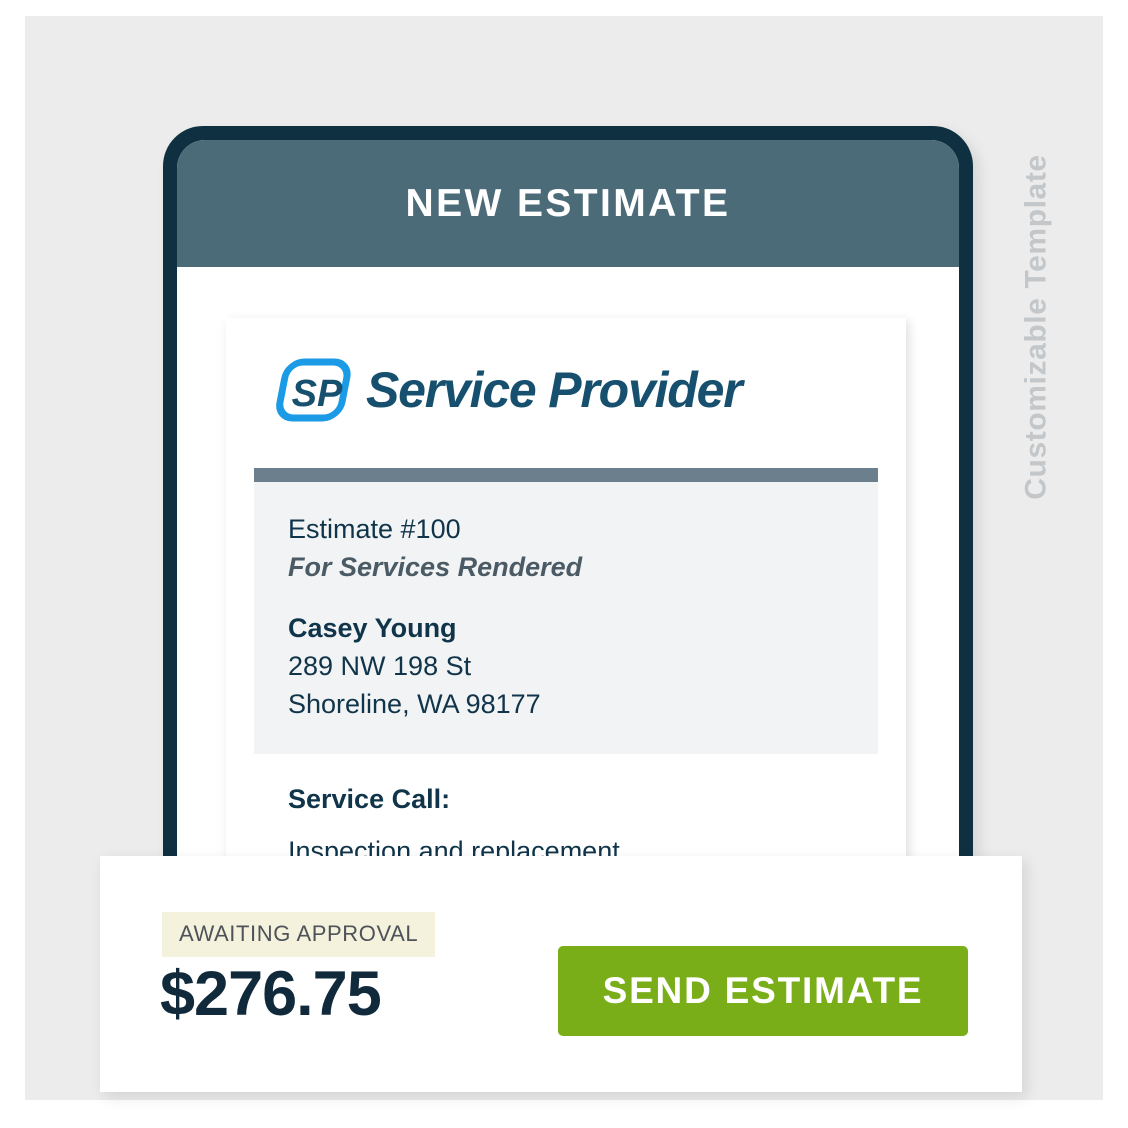  I want to click on document-logo-area: SP Service Provider, so click(566, 393).